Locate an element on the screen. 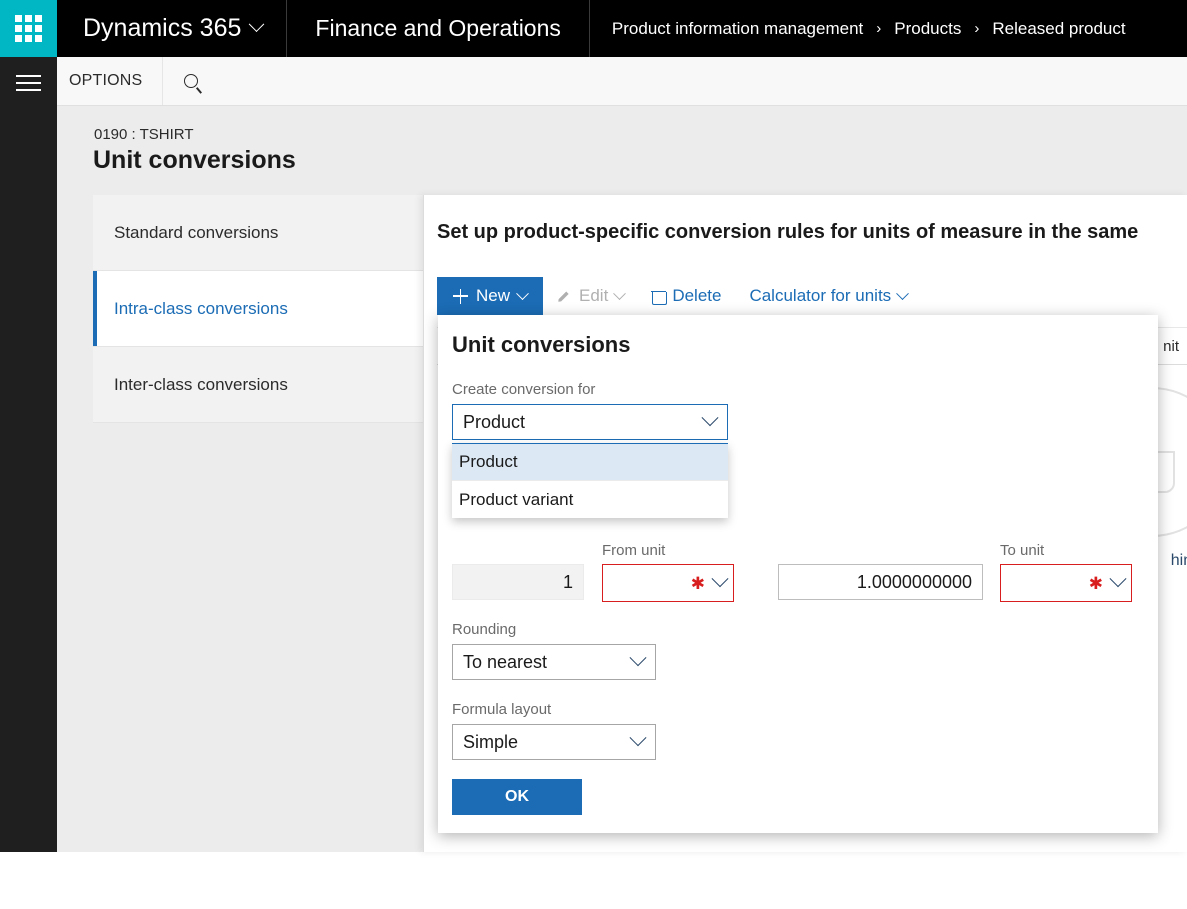 Image resolution: width=1187 pixels, height=909 pixels. edit-button-label: Edit is located at coordinates (594, 295).